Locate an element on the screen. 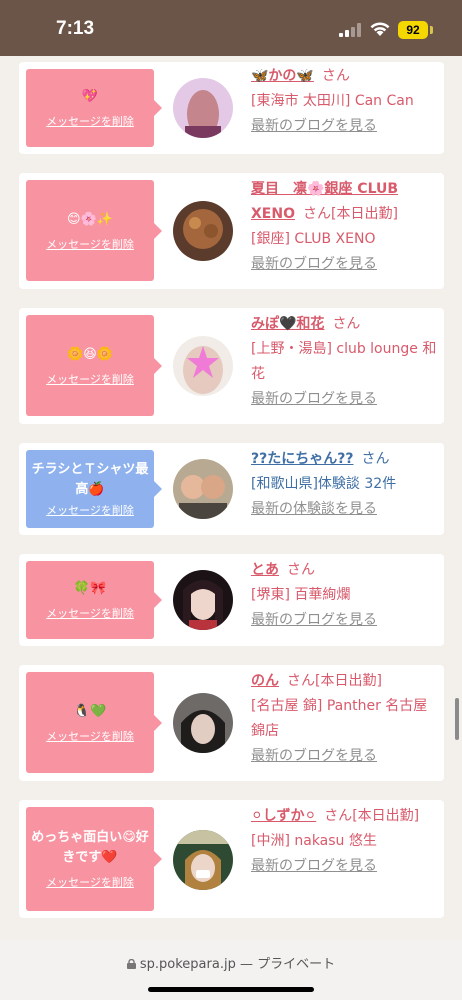 The image size is (462, 1000). shop-name: [堺東] 百華絢爛 is located at coordinates (301, 595).